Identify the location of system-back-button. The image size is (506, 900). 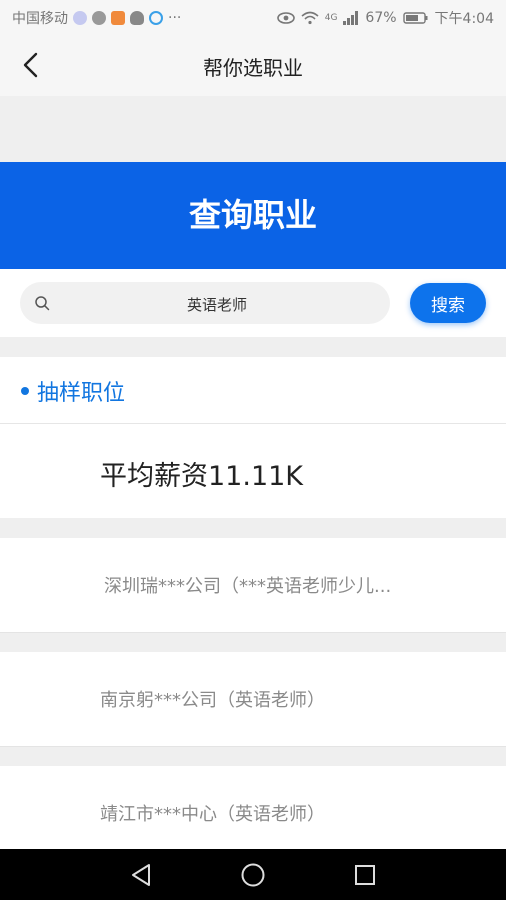
(141, 875).